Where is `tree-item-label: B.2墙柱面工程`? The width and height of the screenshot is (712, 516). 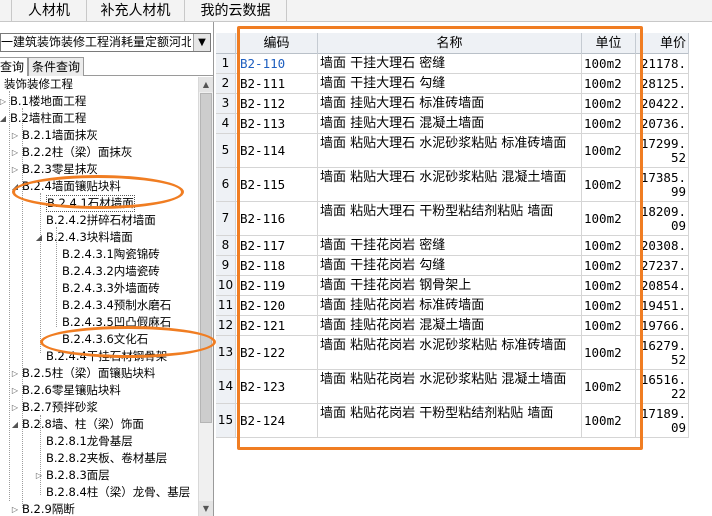 tree-item-label: B.2墙柱面工程 is located at coordinates (48, 118).